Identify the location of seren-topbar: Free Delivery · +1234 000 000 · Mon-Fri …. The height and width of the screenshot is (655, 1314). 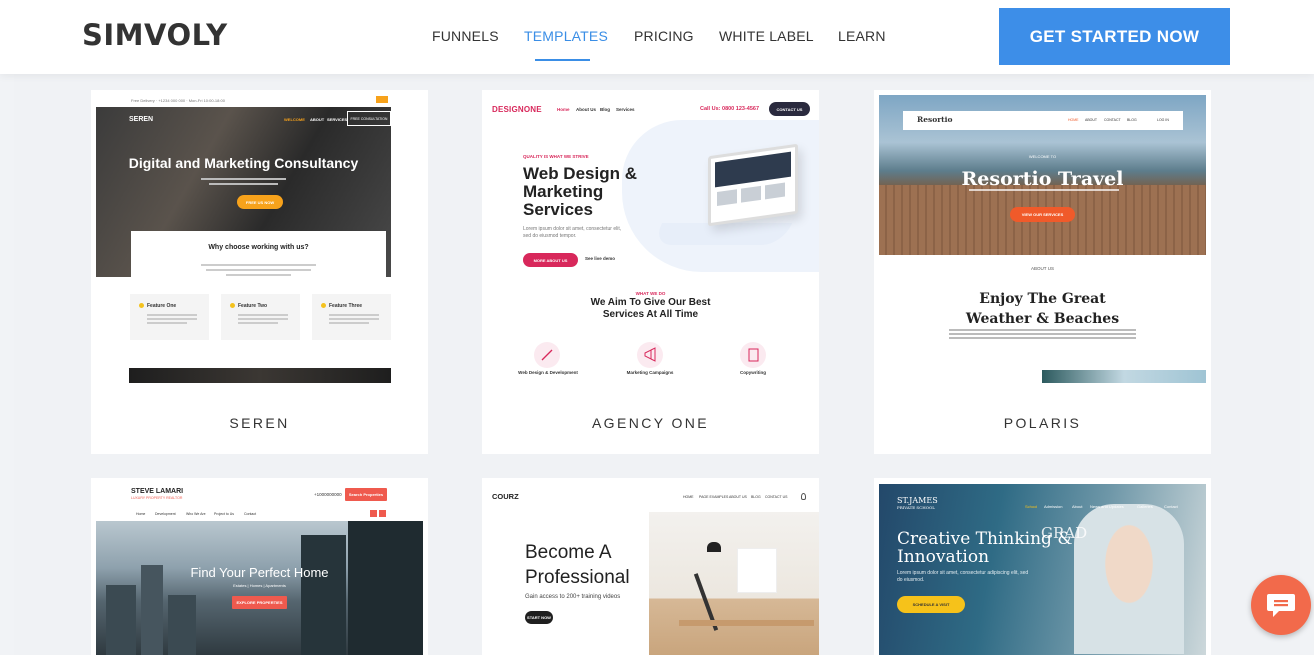
(178, 100).